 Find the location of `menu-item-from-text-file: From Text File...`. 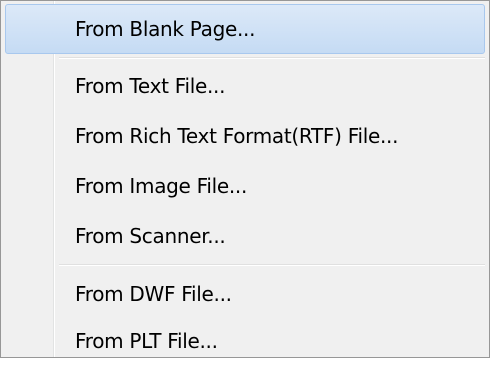

menu-item-from-text-file: From Text File... is located at coordinates (245, 86).